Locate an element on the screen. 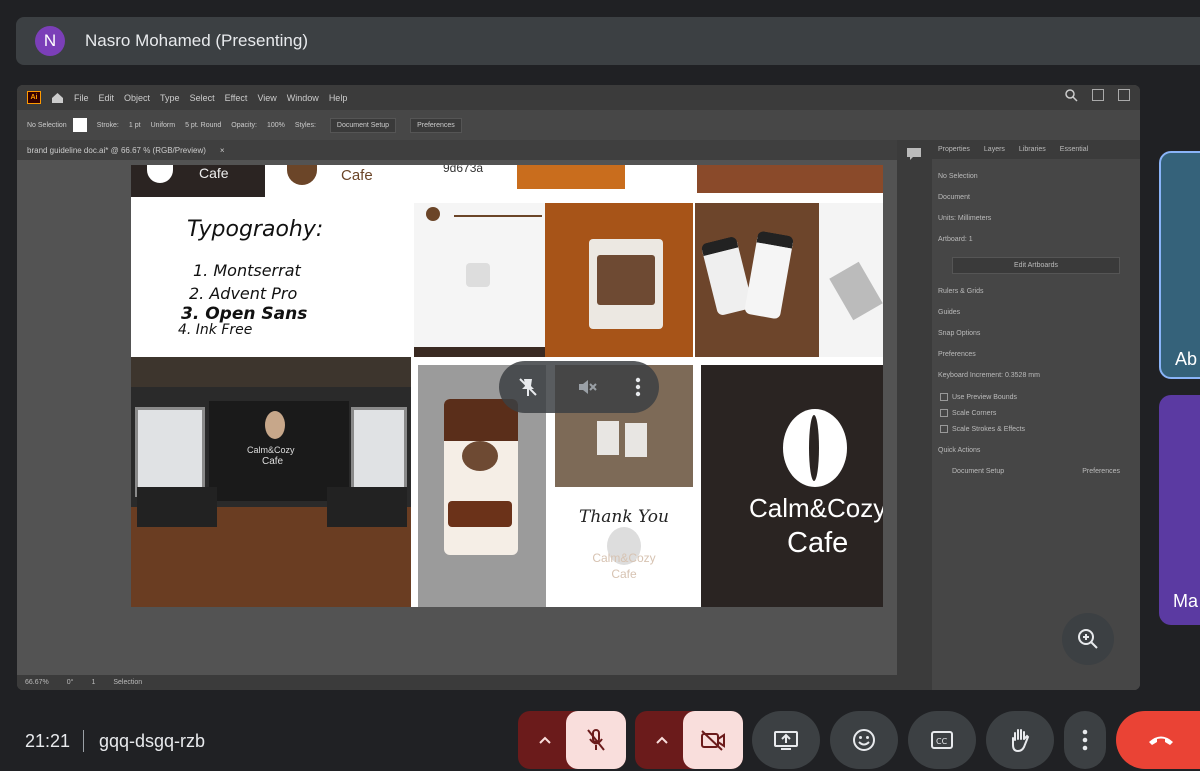 The width and height of the screenshot is (1200, 771). thank-you-card: Thank You Calm&Cozy Cafe is located at coordinates (624, 547).